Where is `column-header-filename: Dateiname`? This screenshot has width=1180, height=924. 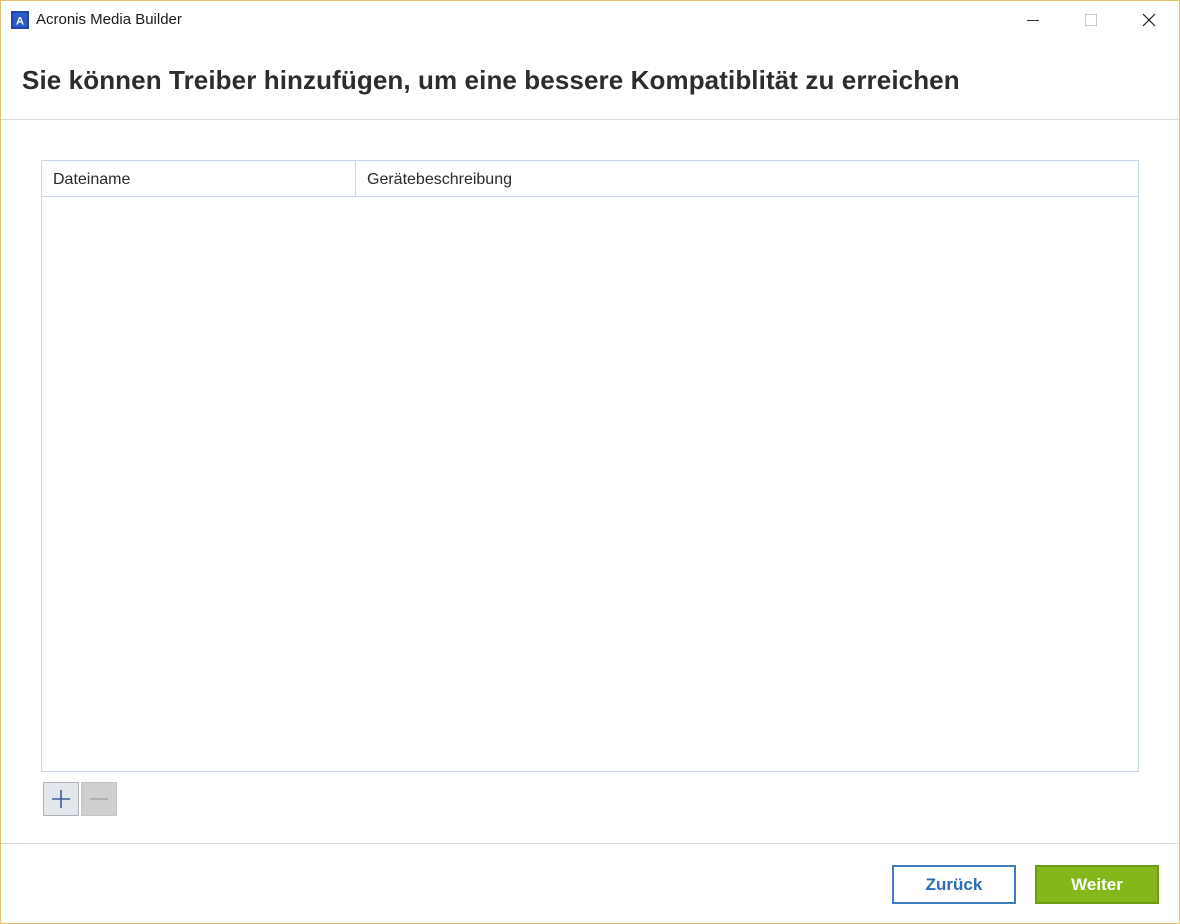 column-header-filename: Dateiname is located at coordinates (199, 178).